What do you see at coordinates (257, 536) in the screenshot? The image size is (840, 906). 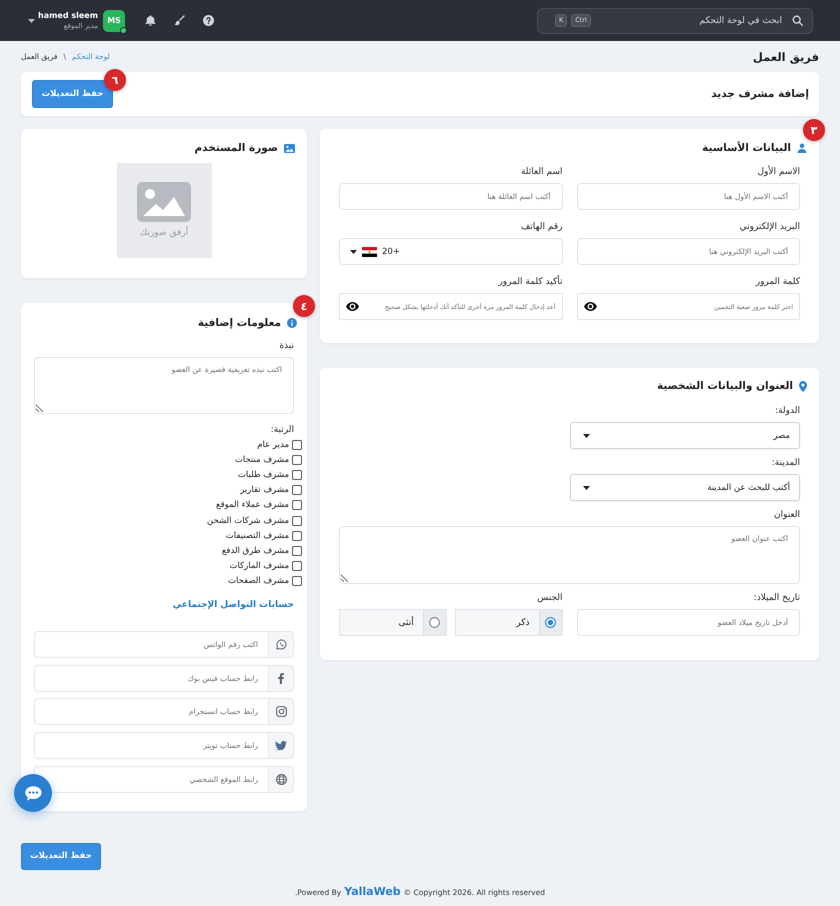 I see `checkbox-label: مشرف التصنيفات` at bounding box center [257, 536].